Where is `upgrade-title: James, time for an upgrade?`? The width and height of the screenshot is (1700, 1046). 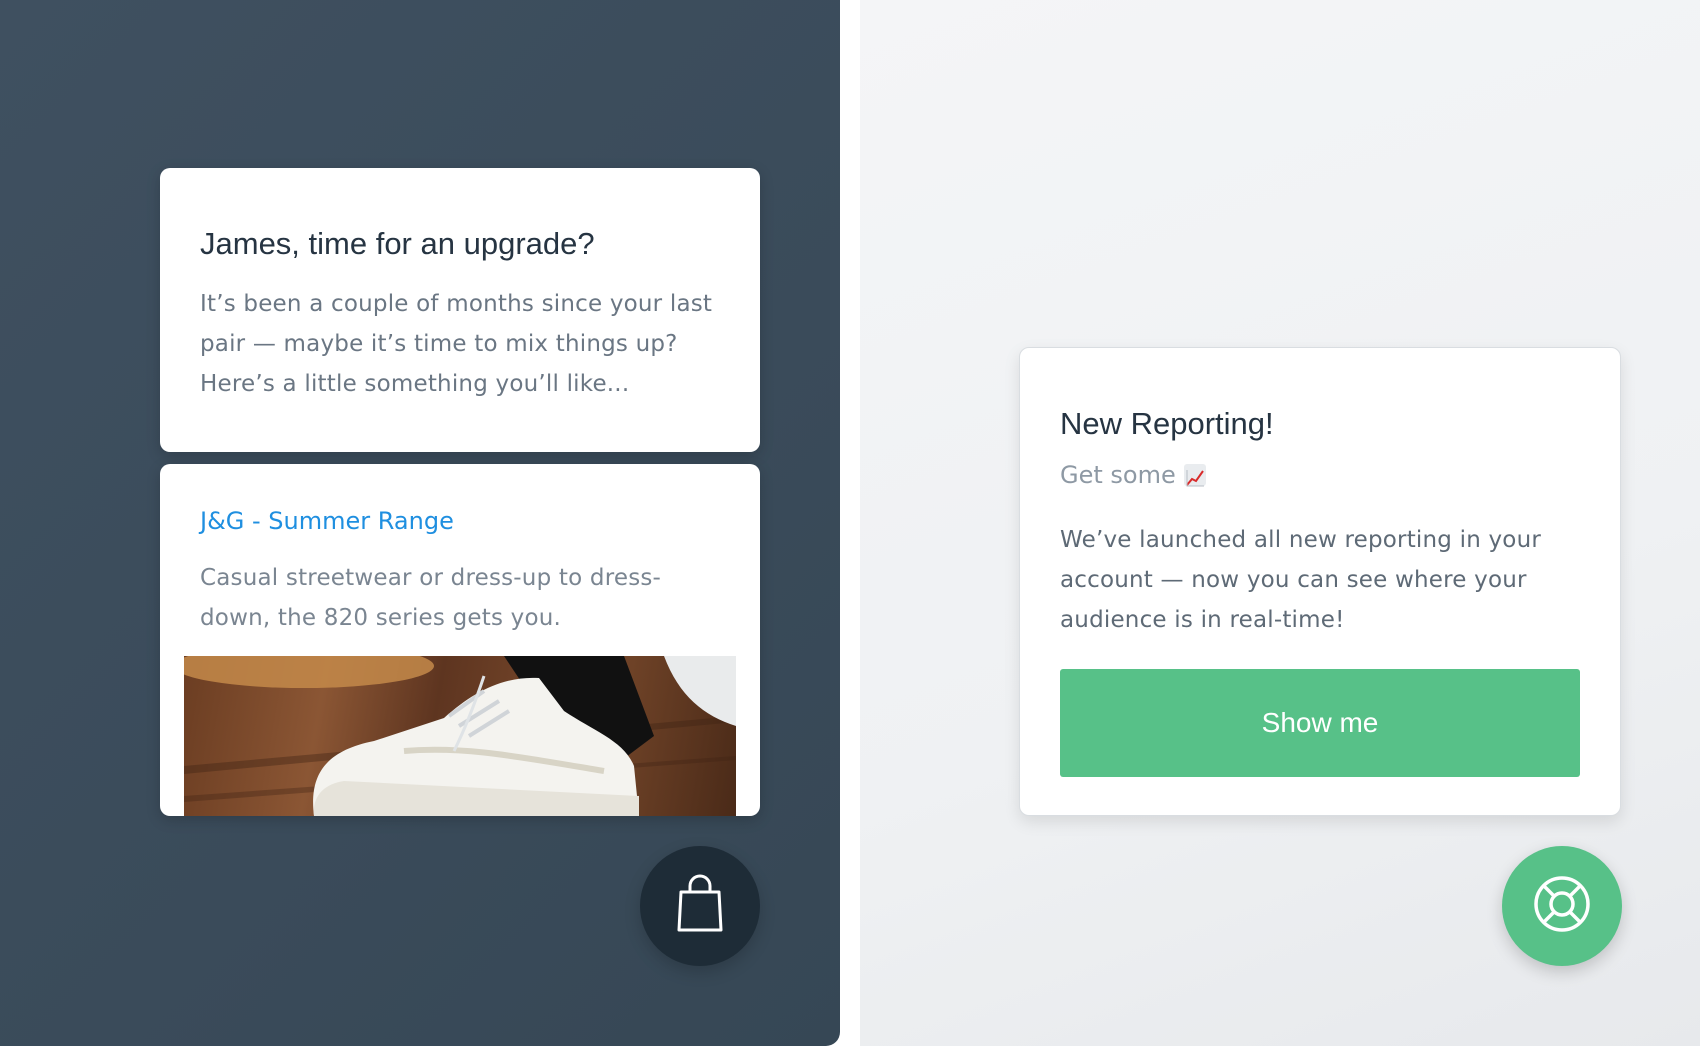 upgrade-title: James, time for an upgrade? is located at coordinates (397, 243).